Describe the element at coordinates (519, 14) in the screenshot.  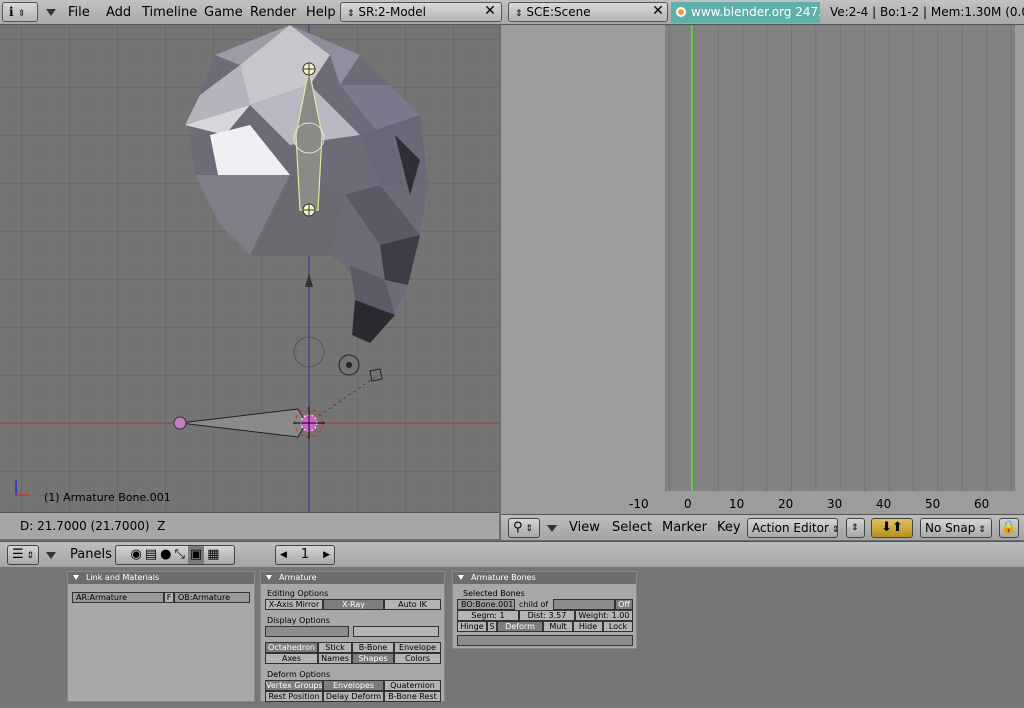
I see `updown-icon: ⇕` at that location.